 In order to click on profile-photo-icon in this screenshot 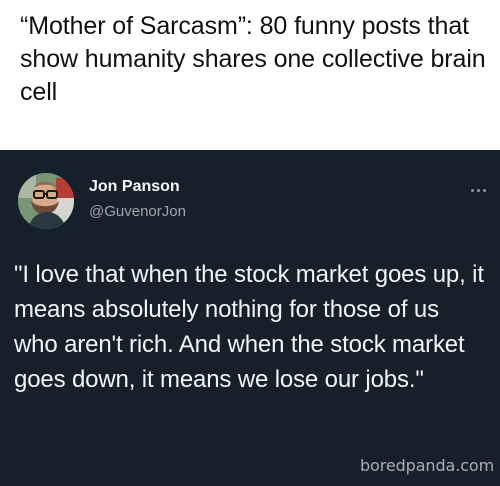, I will do `click(46, 201)`.